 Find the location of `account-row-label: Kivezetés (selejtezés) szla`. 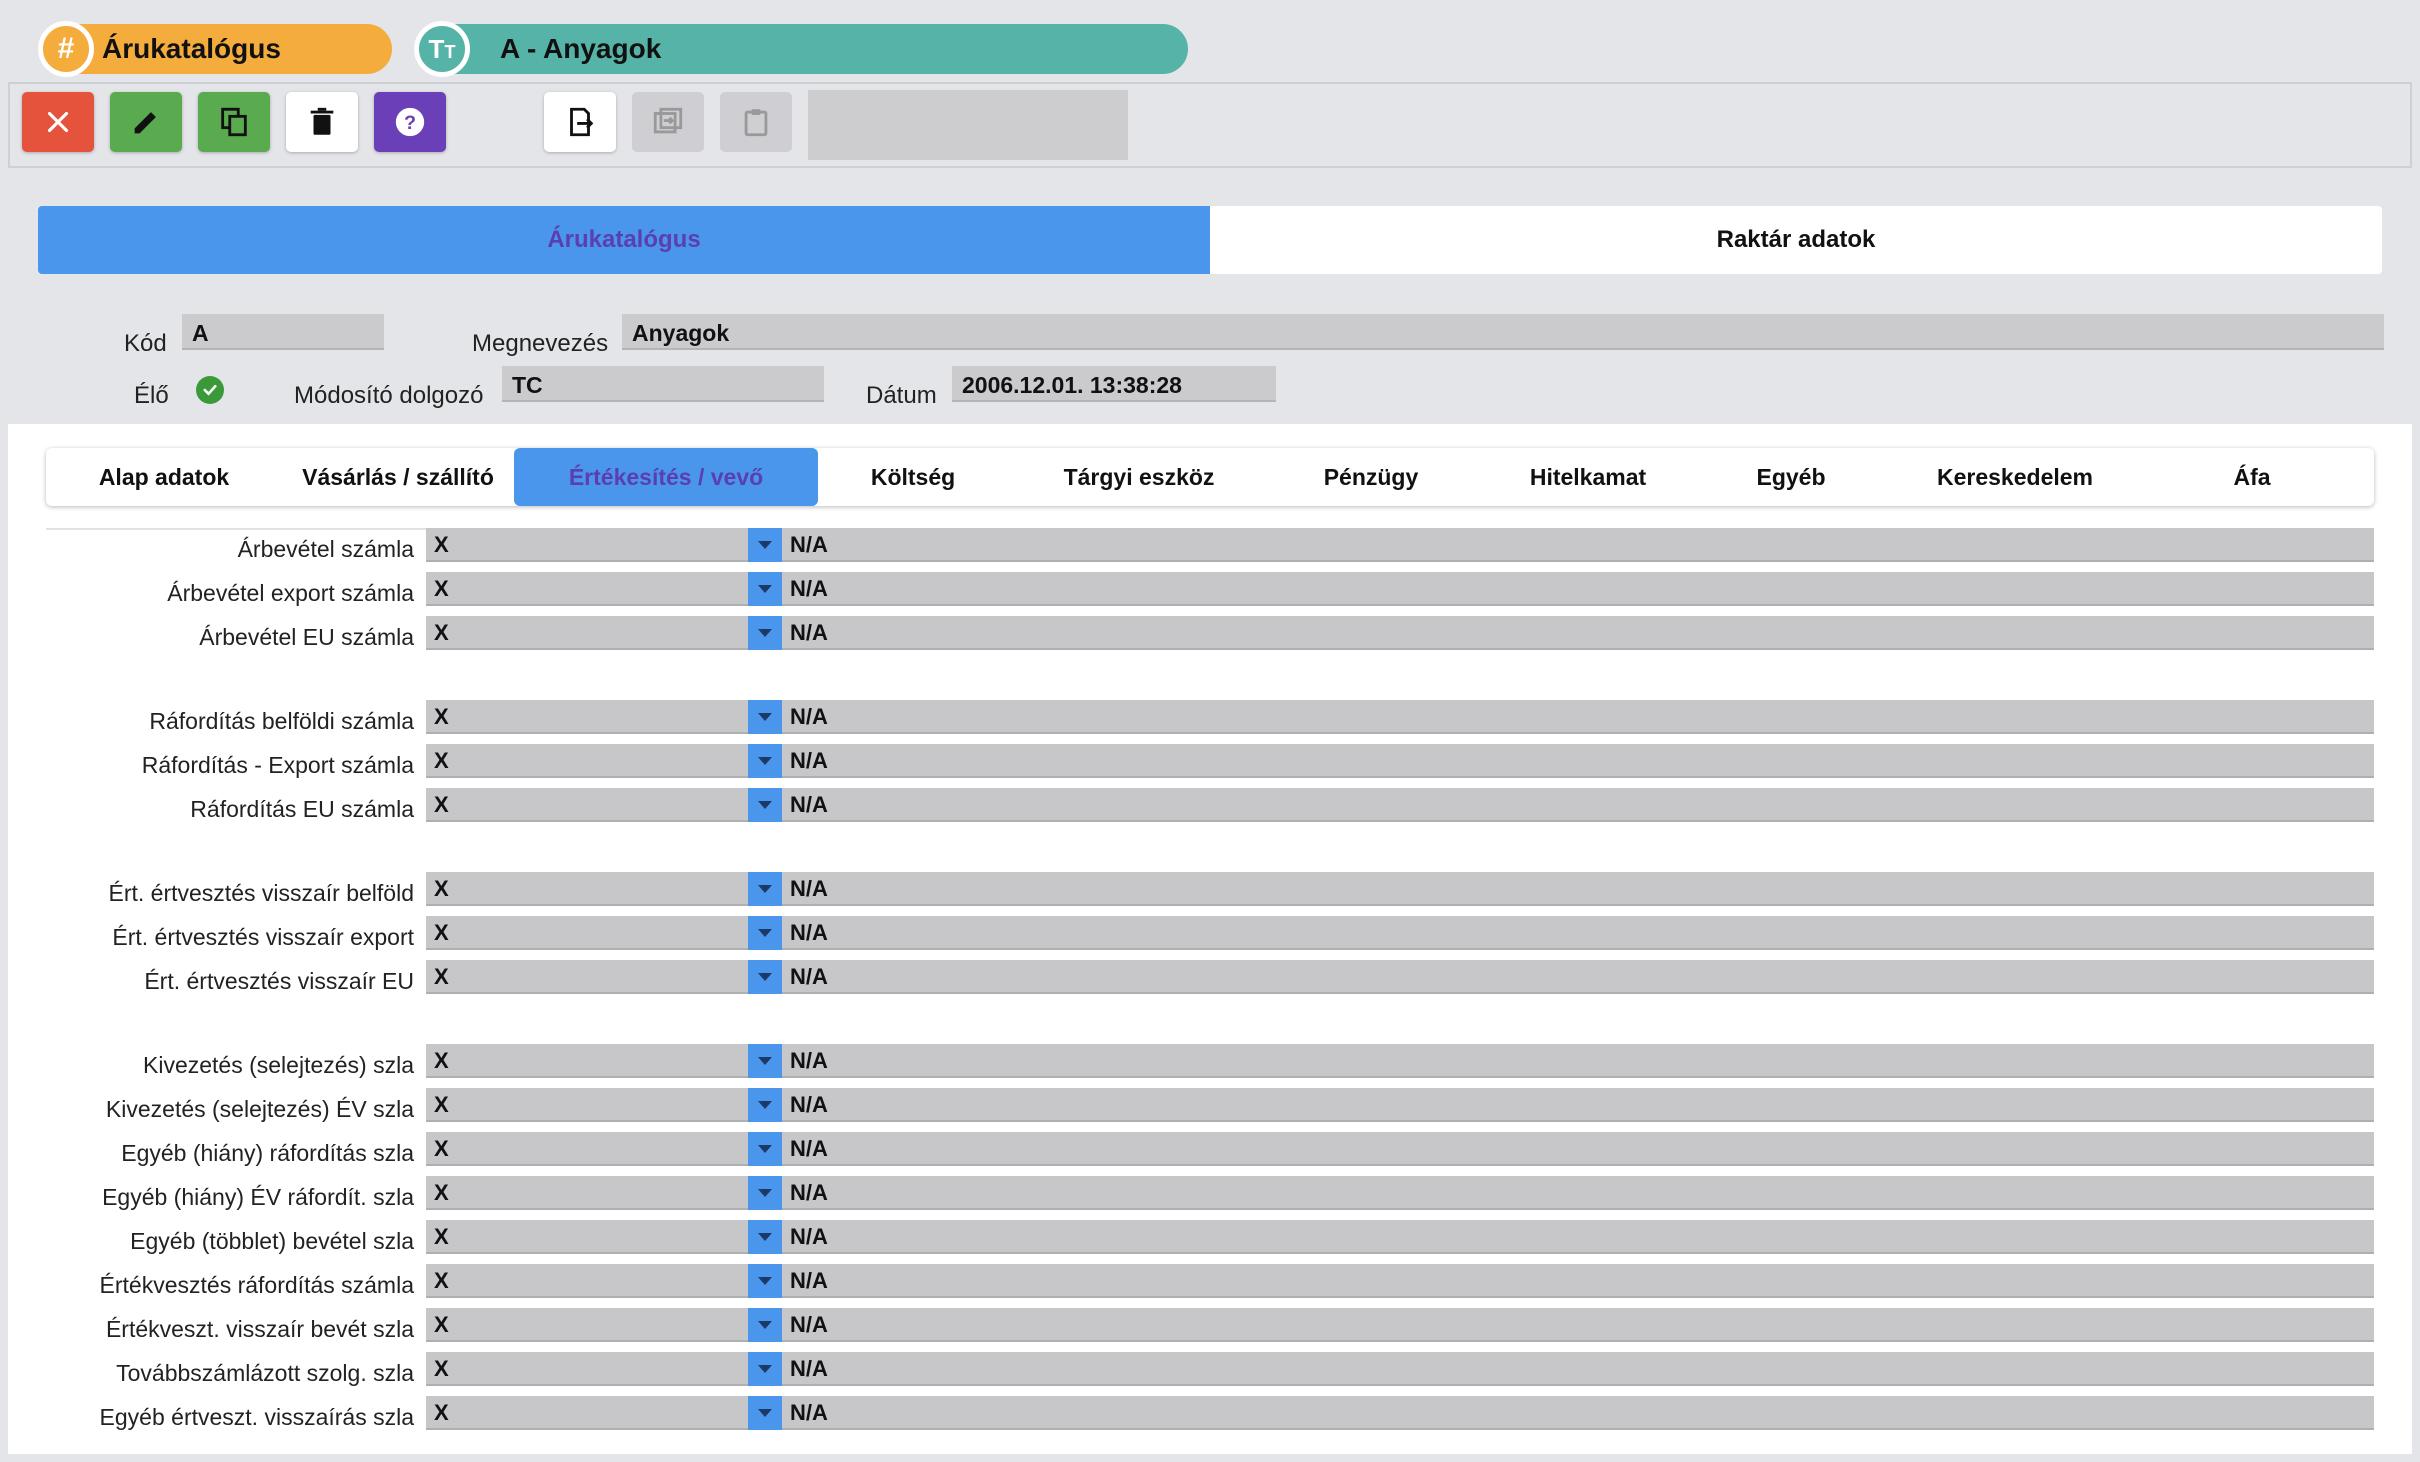

account-row-label: Kivezetés (selejtezés) szla is located at coordinates (278, 1065).